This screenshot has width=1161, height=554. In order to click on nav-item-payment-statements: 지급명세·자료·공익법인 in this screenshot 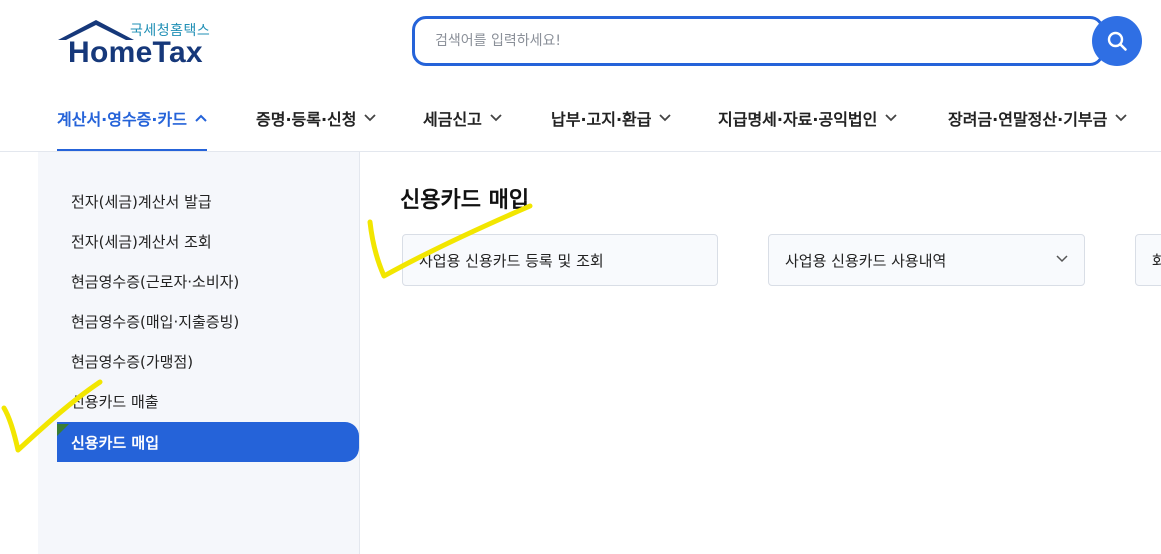, I will do `click(807, 118)`.